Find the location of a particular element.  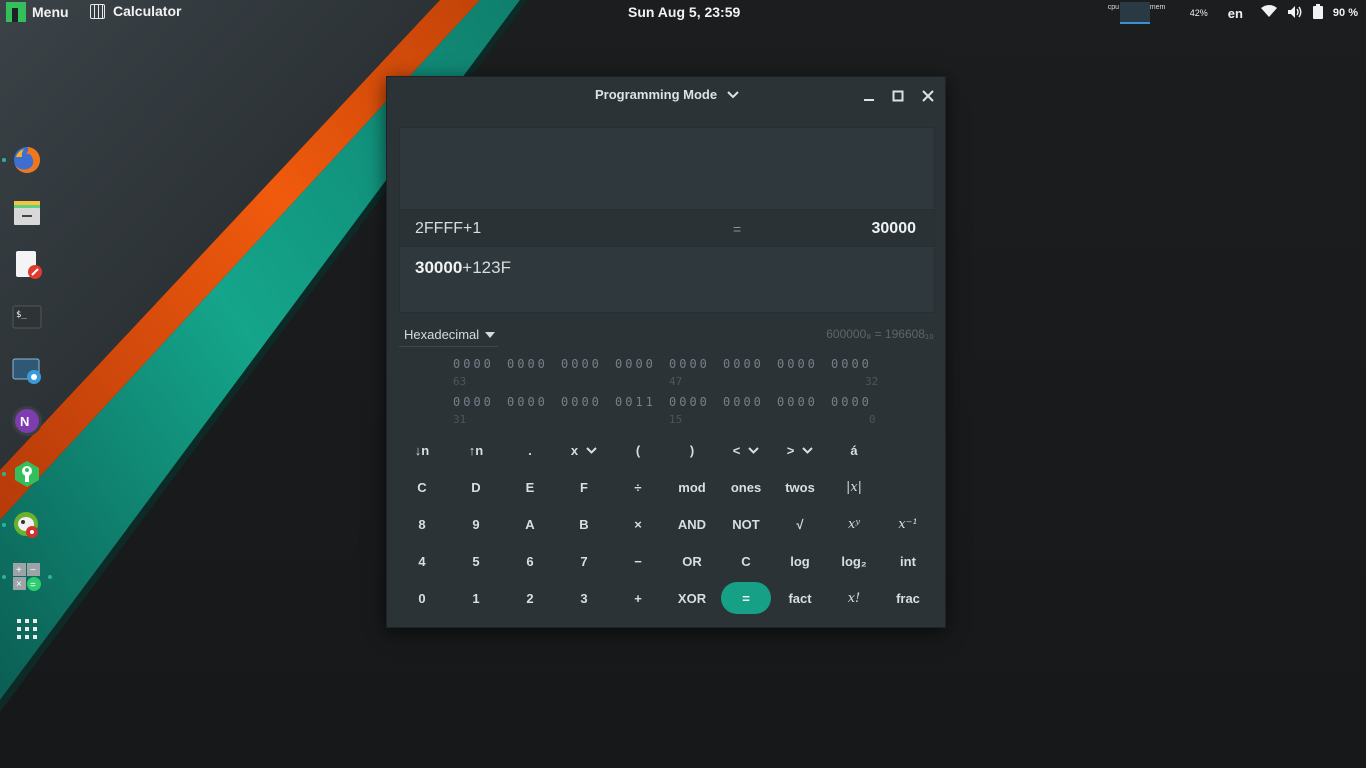

digit-b-key: B is located at coordinates (584, 524).